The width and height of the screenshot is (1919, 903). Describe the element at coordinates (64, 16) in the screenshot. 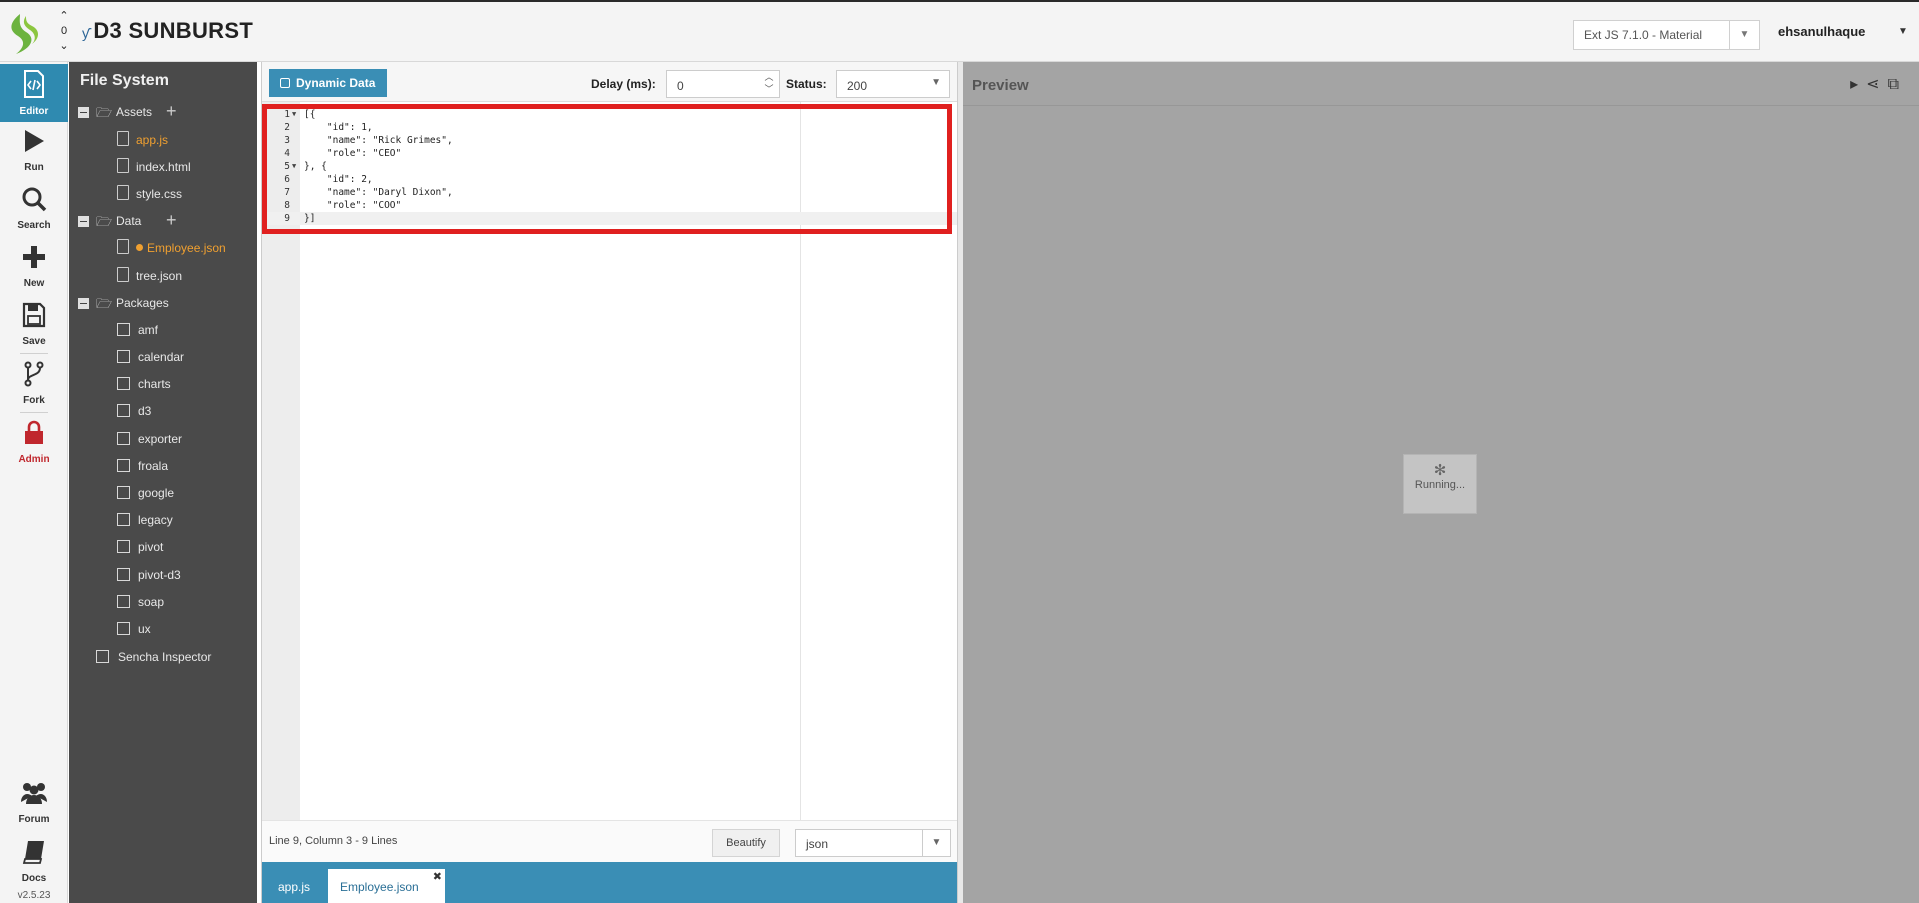

I see `counter-up-icon: ⌃` at that location.